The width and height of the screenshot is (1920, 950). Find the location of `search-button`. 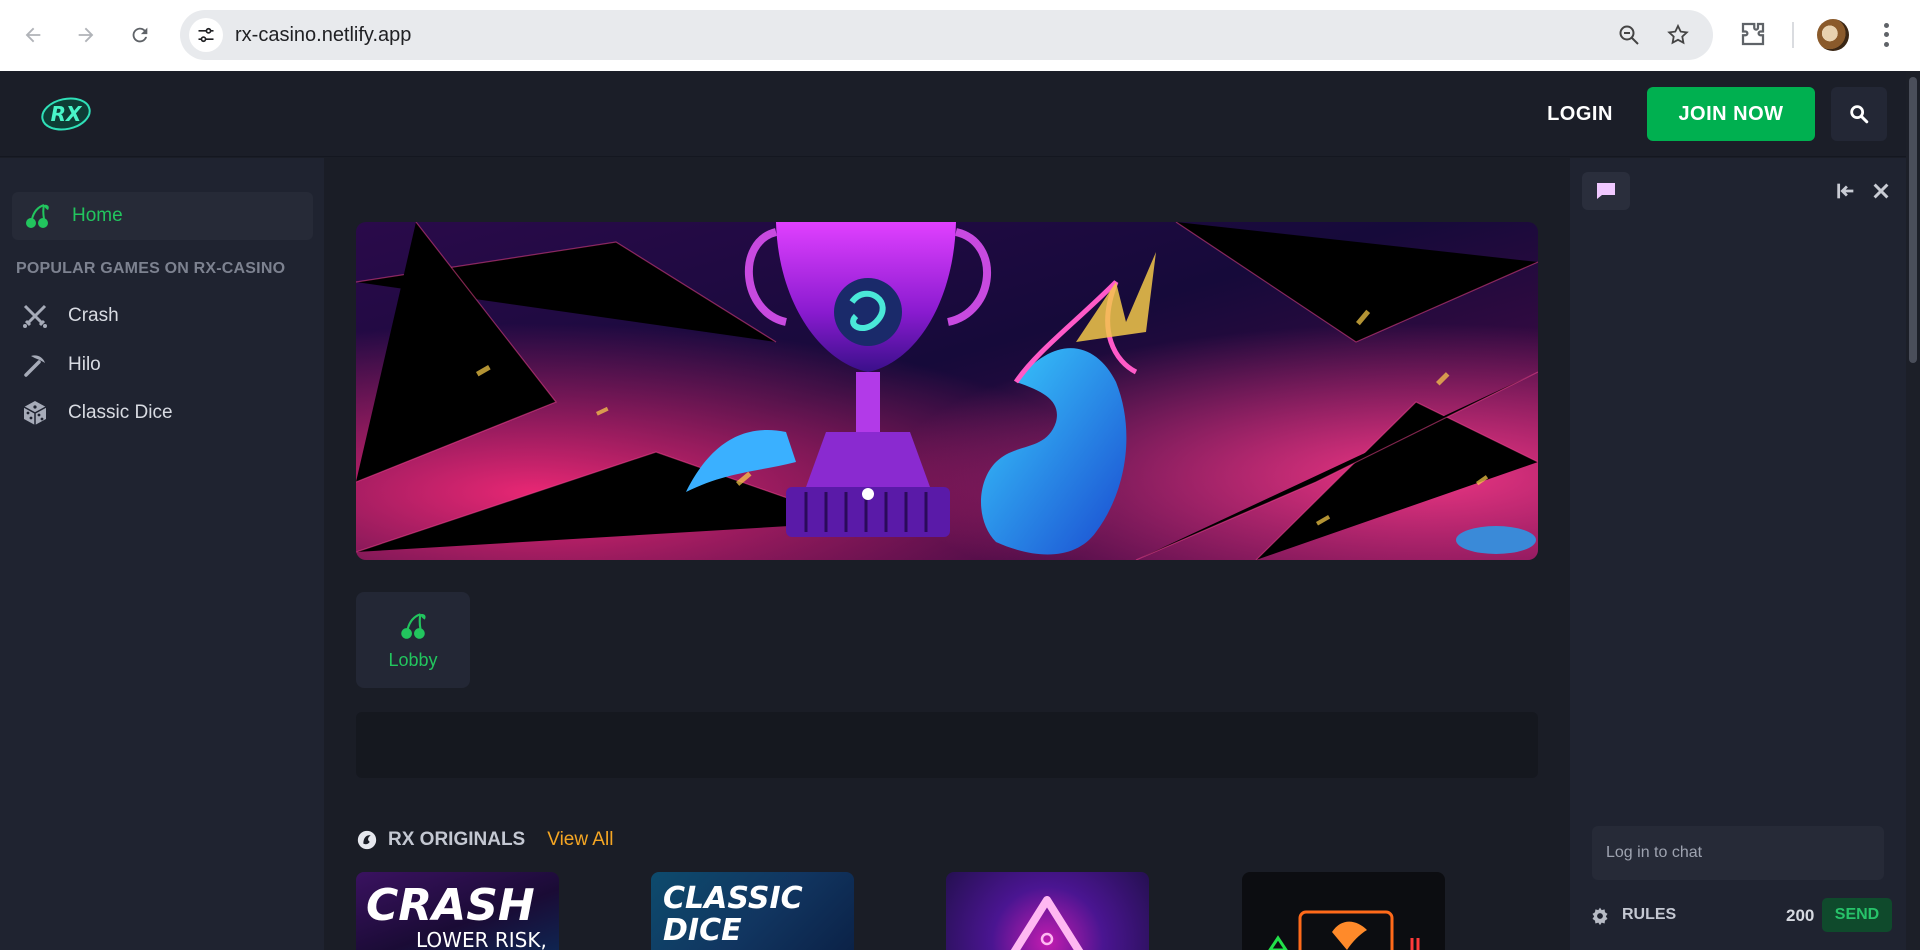

search-button is located at coordinates (1859, 114).